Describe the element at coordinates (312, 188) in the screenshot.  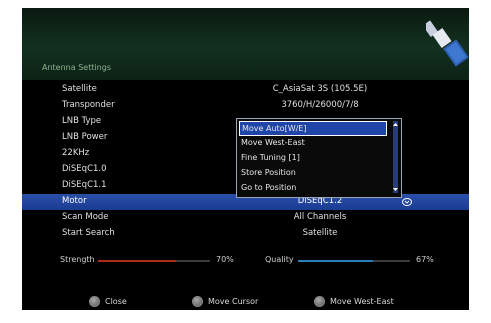
I see `option-go-to-position: Go to Position` at that location.